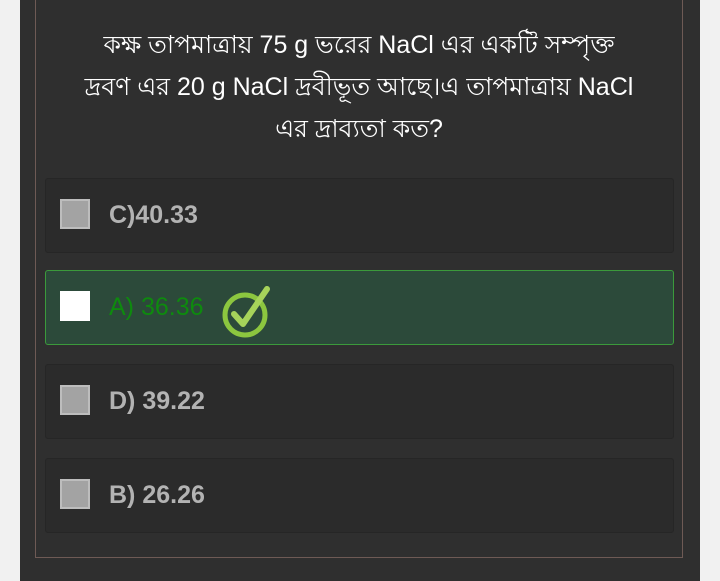 The width and height of the screenshot is (720, 581). What do you see at coordinates (153, 215) in the screenshot?
I see `option-label: C)40.33` at bounding box center [153, 215].